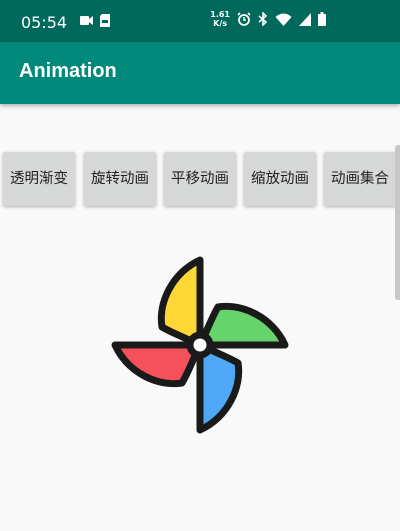 Image resolution: width=400 pixels, height=531 pixels. What do you see at coordinates (322, 19) in the screenshot?
I see `battery-icon` at bounding box center [322, 19].